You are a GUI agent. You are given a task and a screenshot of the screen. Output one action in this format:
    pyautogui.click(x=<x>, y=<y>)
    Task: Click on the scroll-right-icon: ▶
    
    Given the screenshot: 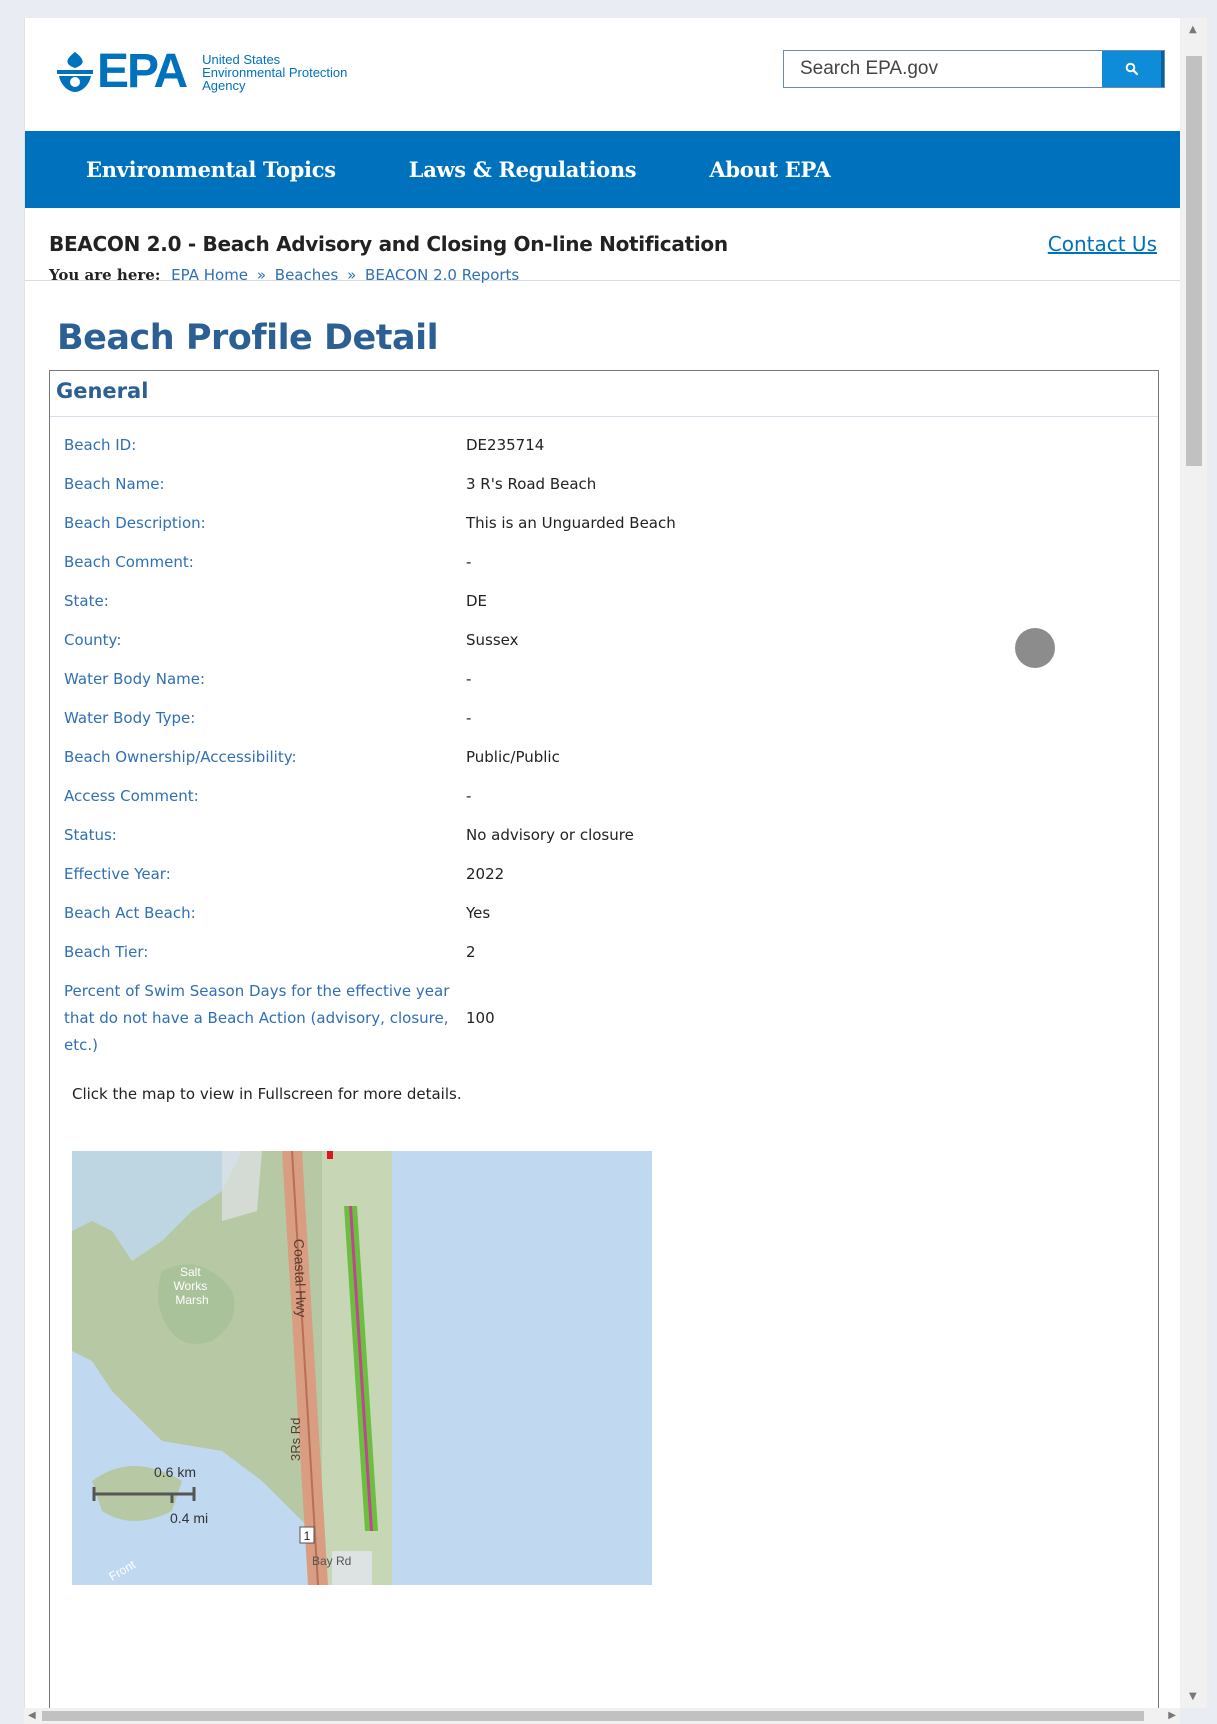 What is the action you would take?
    pyautogui.click(x=1172, y=1715)
    